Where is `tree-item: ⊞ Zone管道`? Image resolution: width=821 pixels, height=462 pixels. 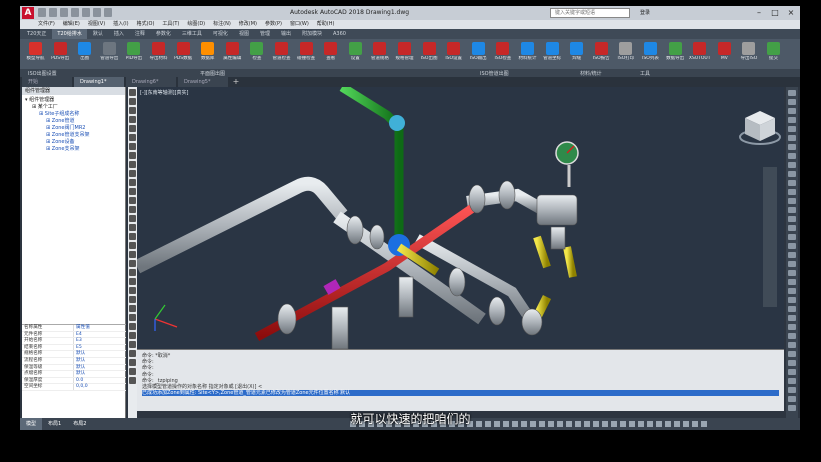 tree-item: ⊞ Zone管道 is located at coordinates (73, 121).